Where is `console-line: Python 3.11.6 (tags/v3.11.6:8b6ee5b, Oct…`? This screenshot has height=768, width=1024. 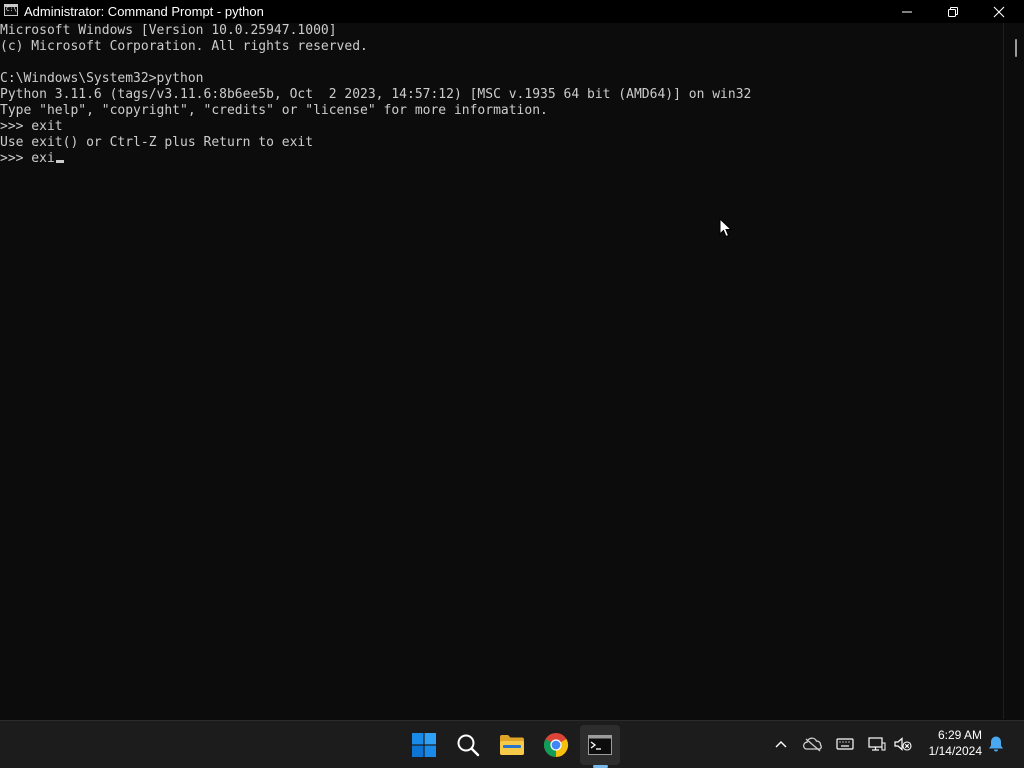
console-line: Python 3.11.6 (tags/v3.11.6:8b6ee5b, Oct… is located at coordinates (376, 94).